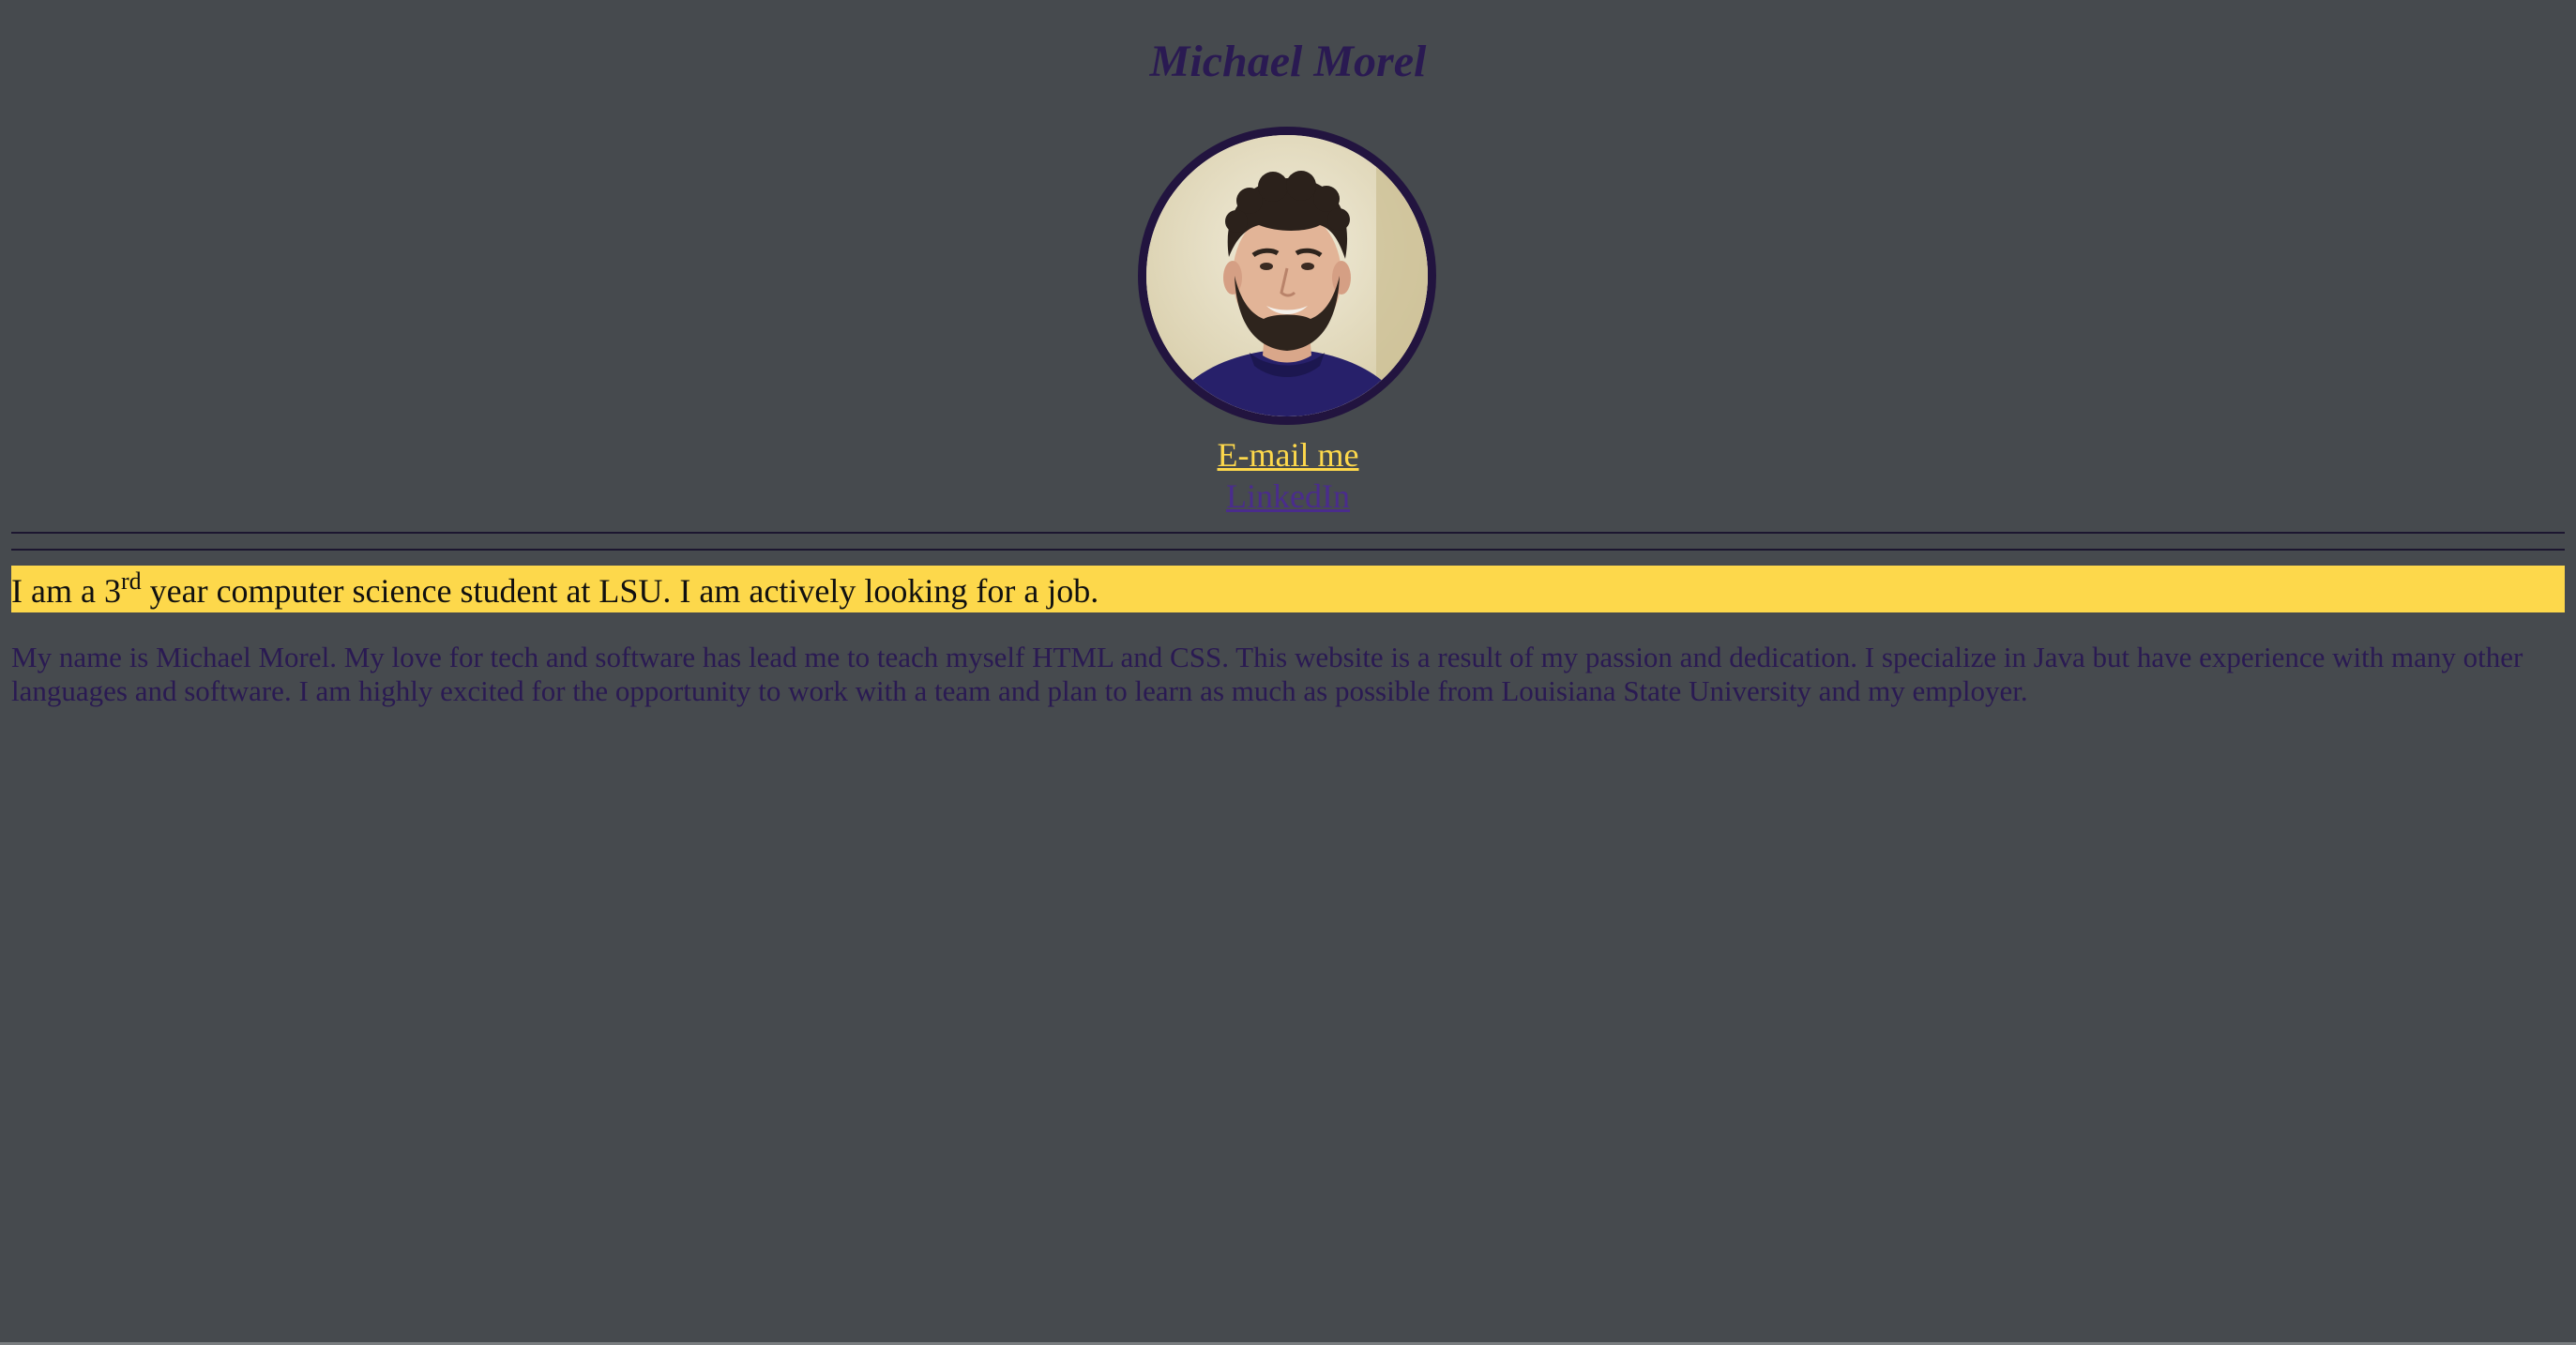  Describe the element at coordinates (1288, 533) in the screenshot. I see `divider-top` at that location.